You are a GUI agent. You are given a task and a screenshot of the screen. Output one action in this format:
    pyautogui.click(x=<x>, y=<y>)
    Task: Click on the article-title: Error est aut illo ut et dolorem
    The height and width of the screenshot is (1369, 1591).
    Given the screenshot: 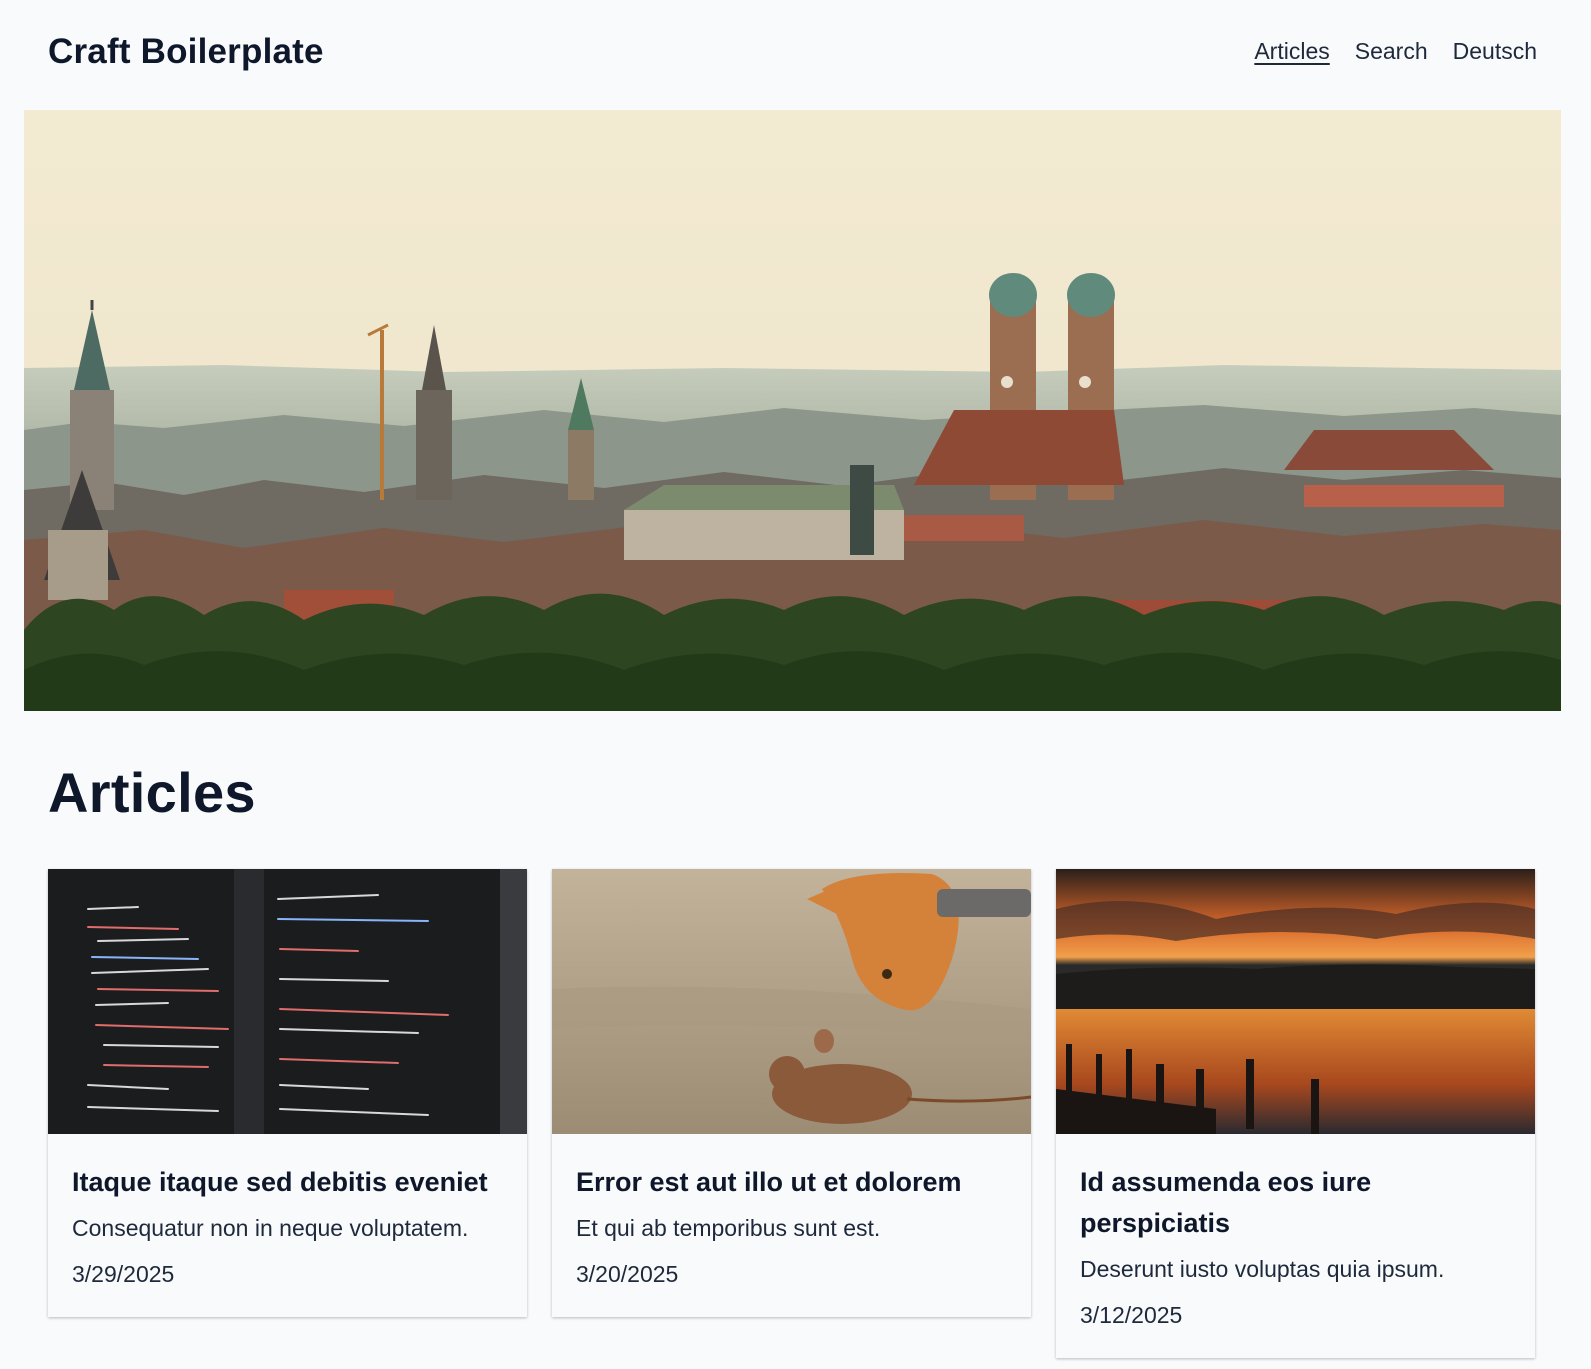 What is the action you would take?
    pyautogui.click(x=791, y=1182)
    